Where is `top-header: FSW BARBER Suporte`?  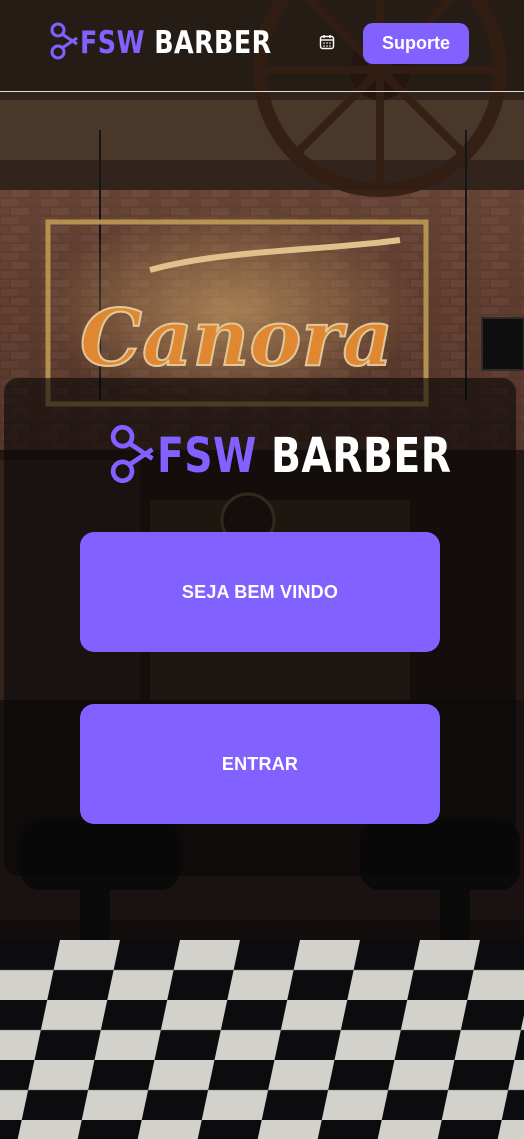
top-header: FSW BARBER Suporte is located at coordinates (262, 46).